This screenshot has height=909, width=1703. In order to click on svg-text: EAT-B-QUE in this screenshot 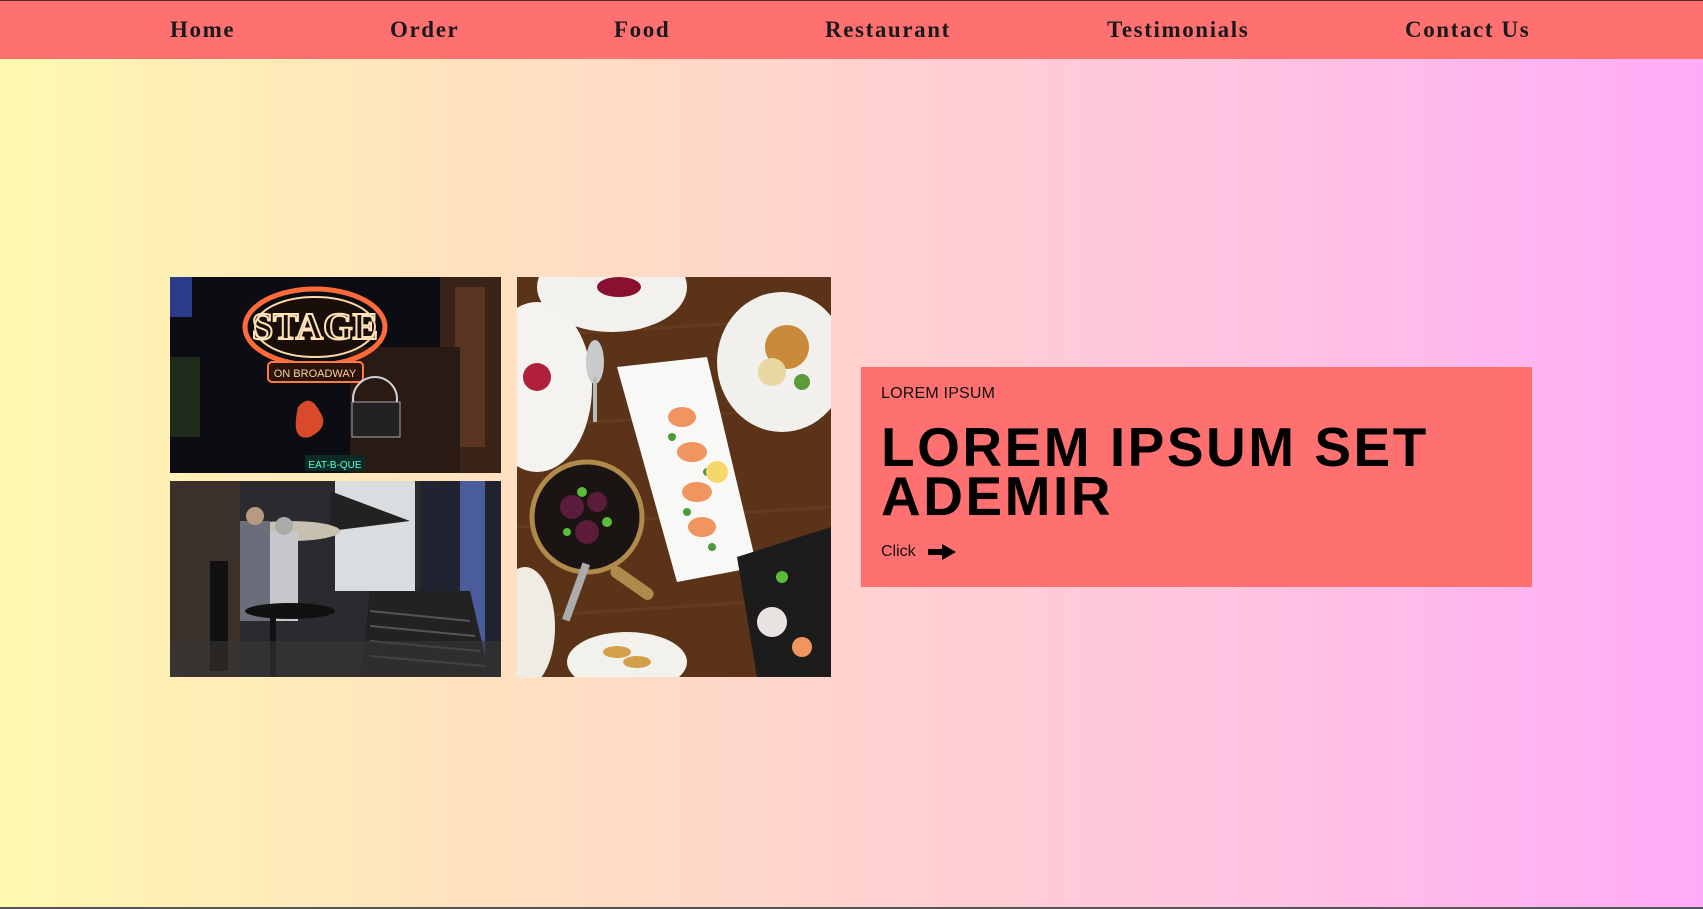, I will do `click(334, 465)`.